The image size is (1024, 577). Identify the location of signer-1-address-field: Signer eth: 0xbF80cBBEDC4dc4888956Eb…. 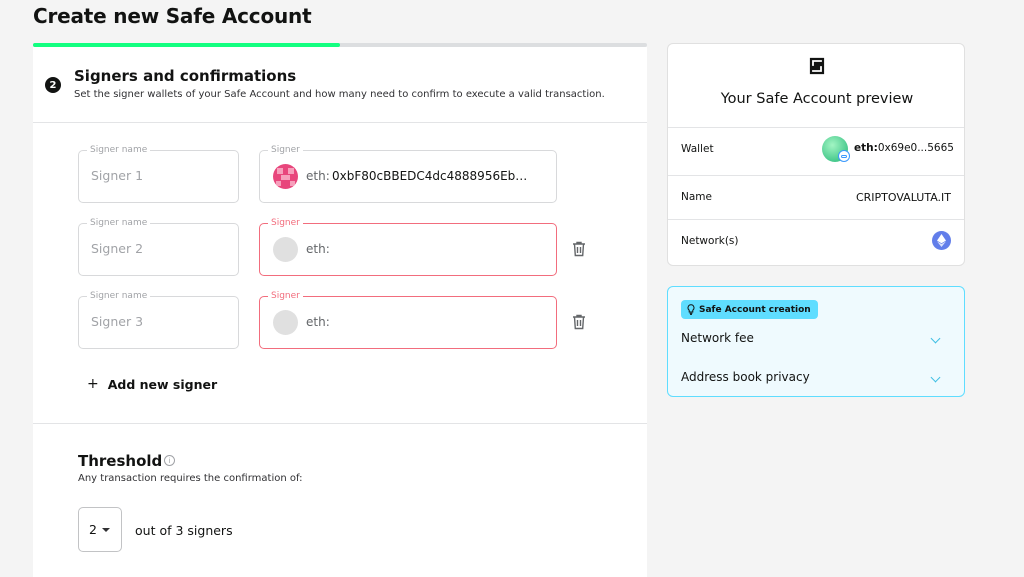
(408, 173).